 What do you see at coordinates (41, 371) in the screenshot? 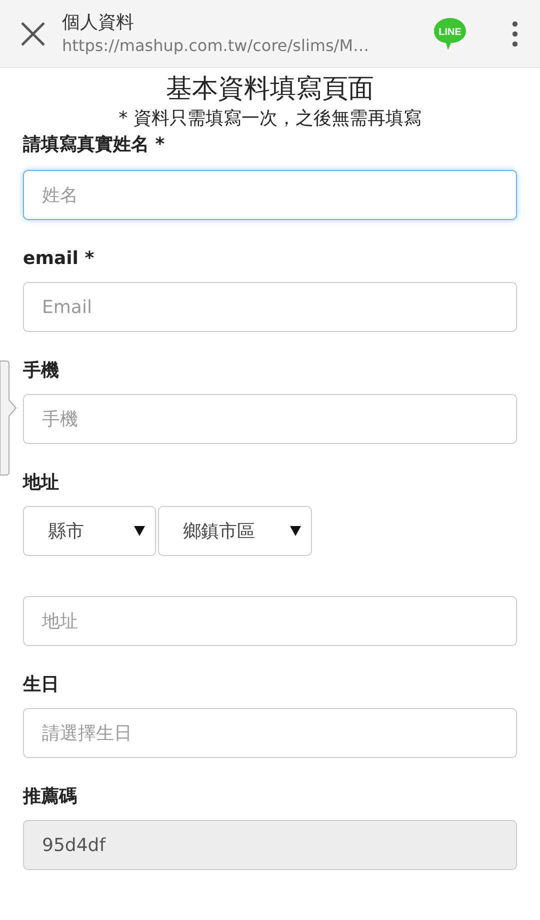
I see `field-label: 手機` at bounding box center [41, 371].